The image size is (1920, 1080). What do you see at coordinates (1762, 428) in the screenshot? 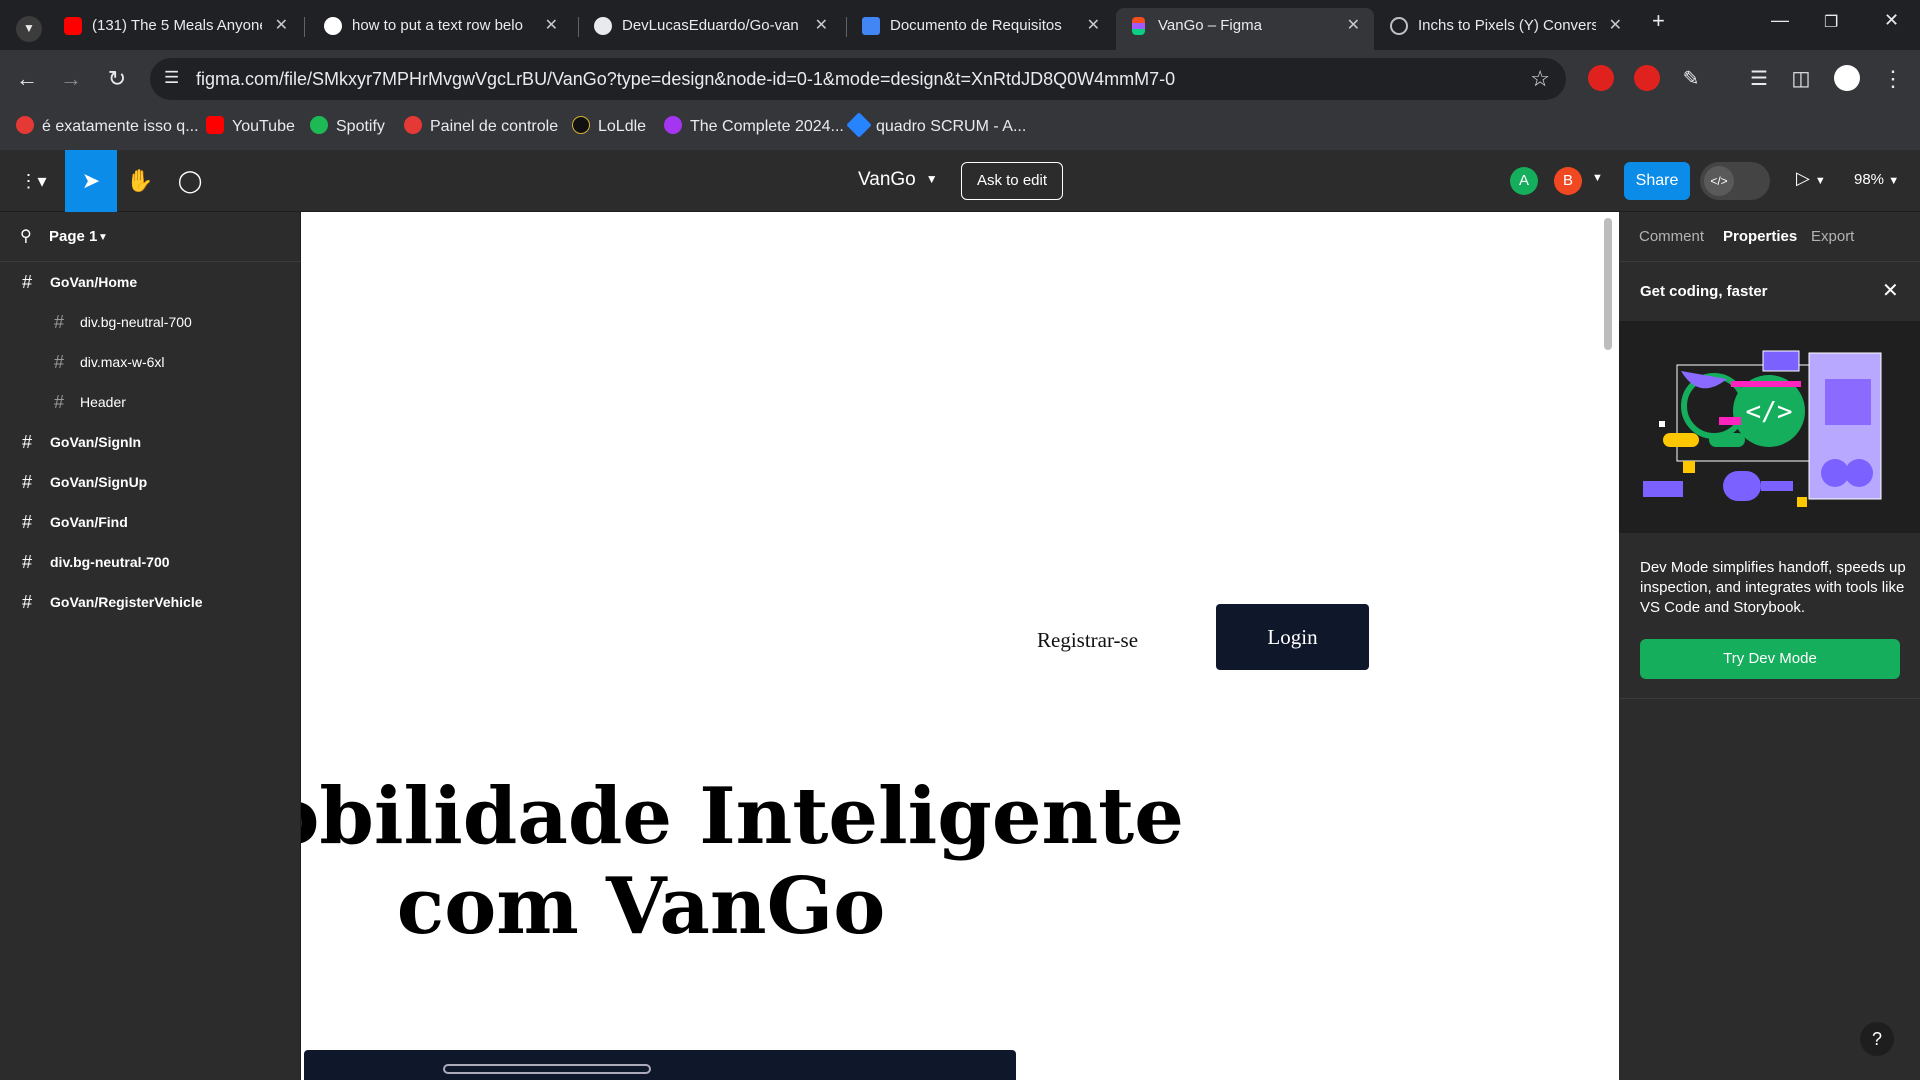
I see `illustration-graphic: </>` at bounding box center [1762, 428].